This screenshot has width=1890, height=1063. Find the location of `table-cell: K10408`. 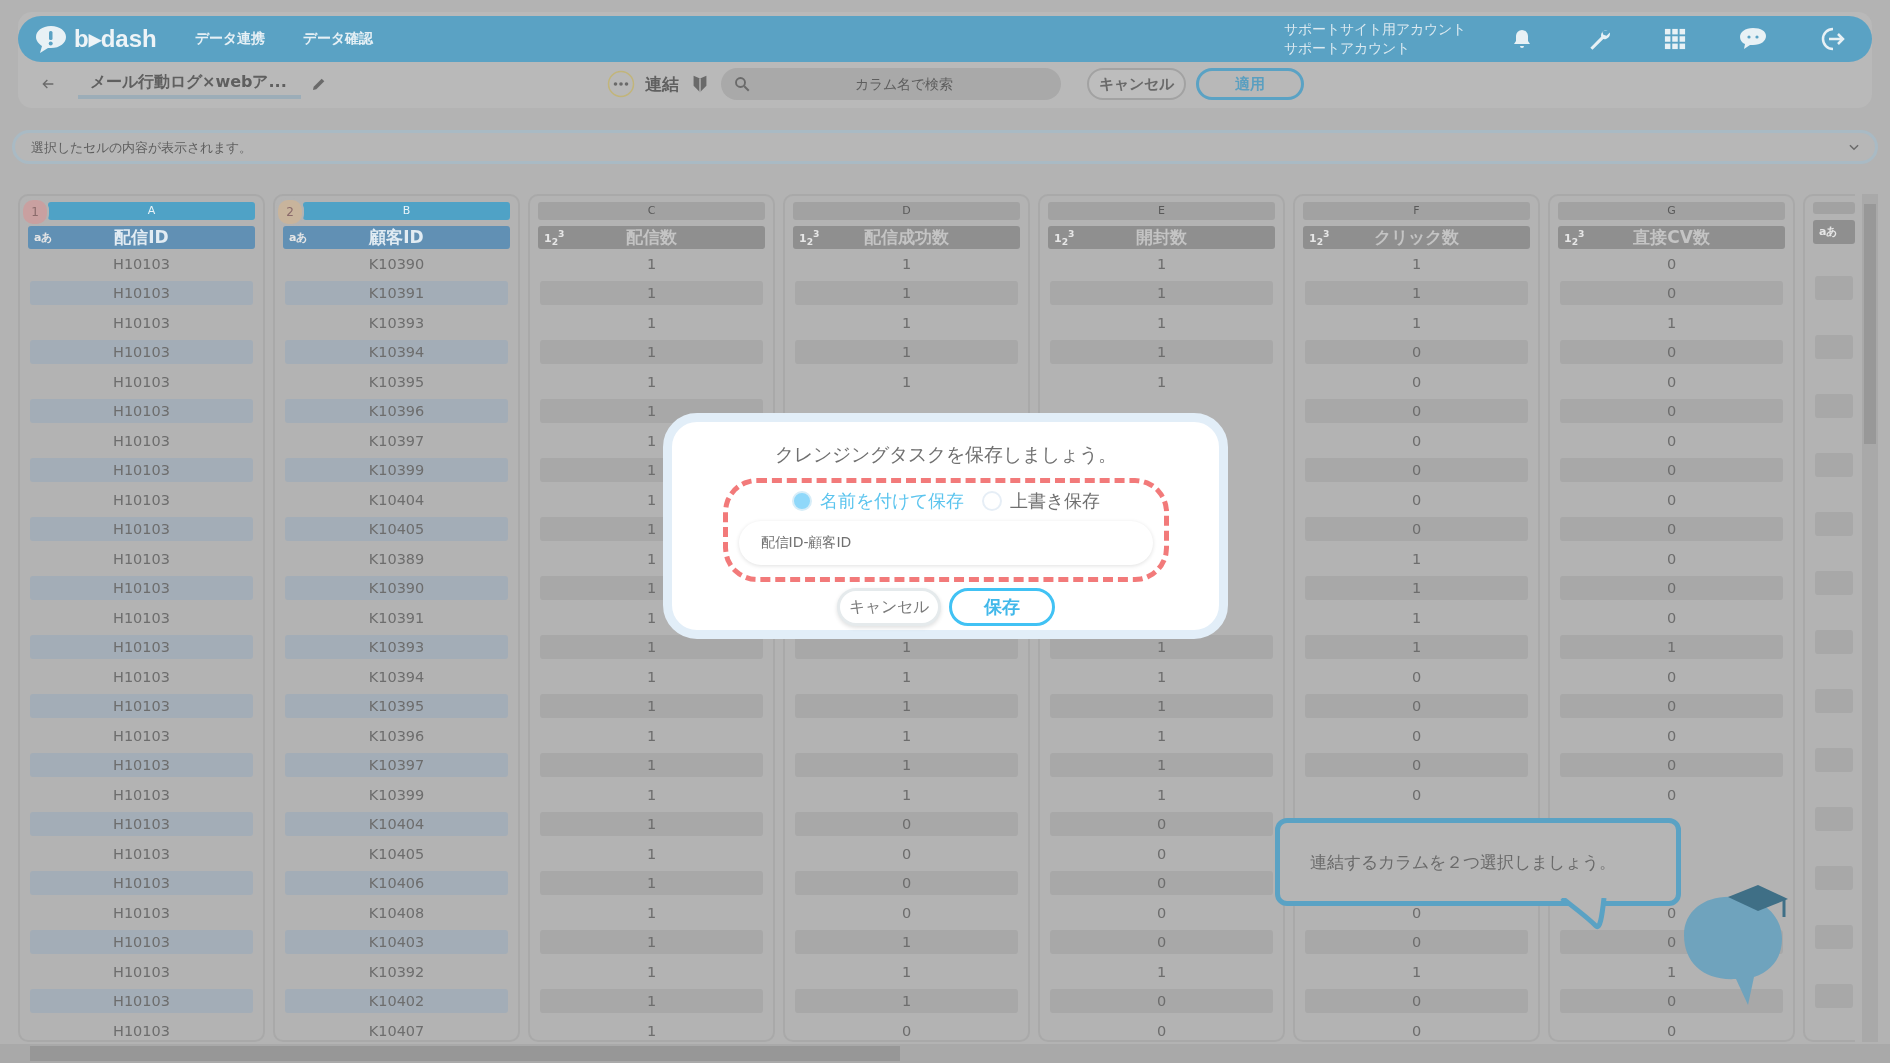

table-cell: K10408 is located at coordinates (396, 912).